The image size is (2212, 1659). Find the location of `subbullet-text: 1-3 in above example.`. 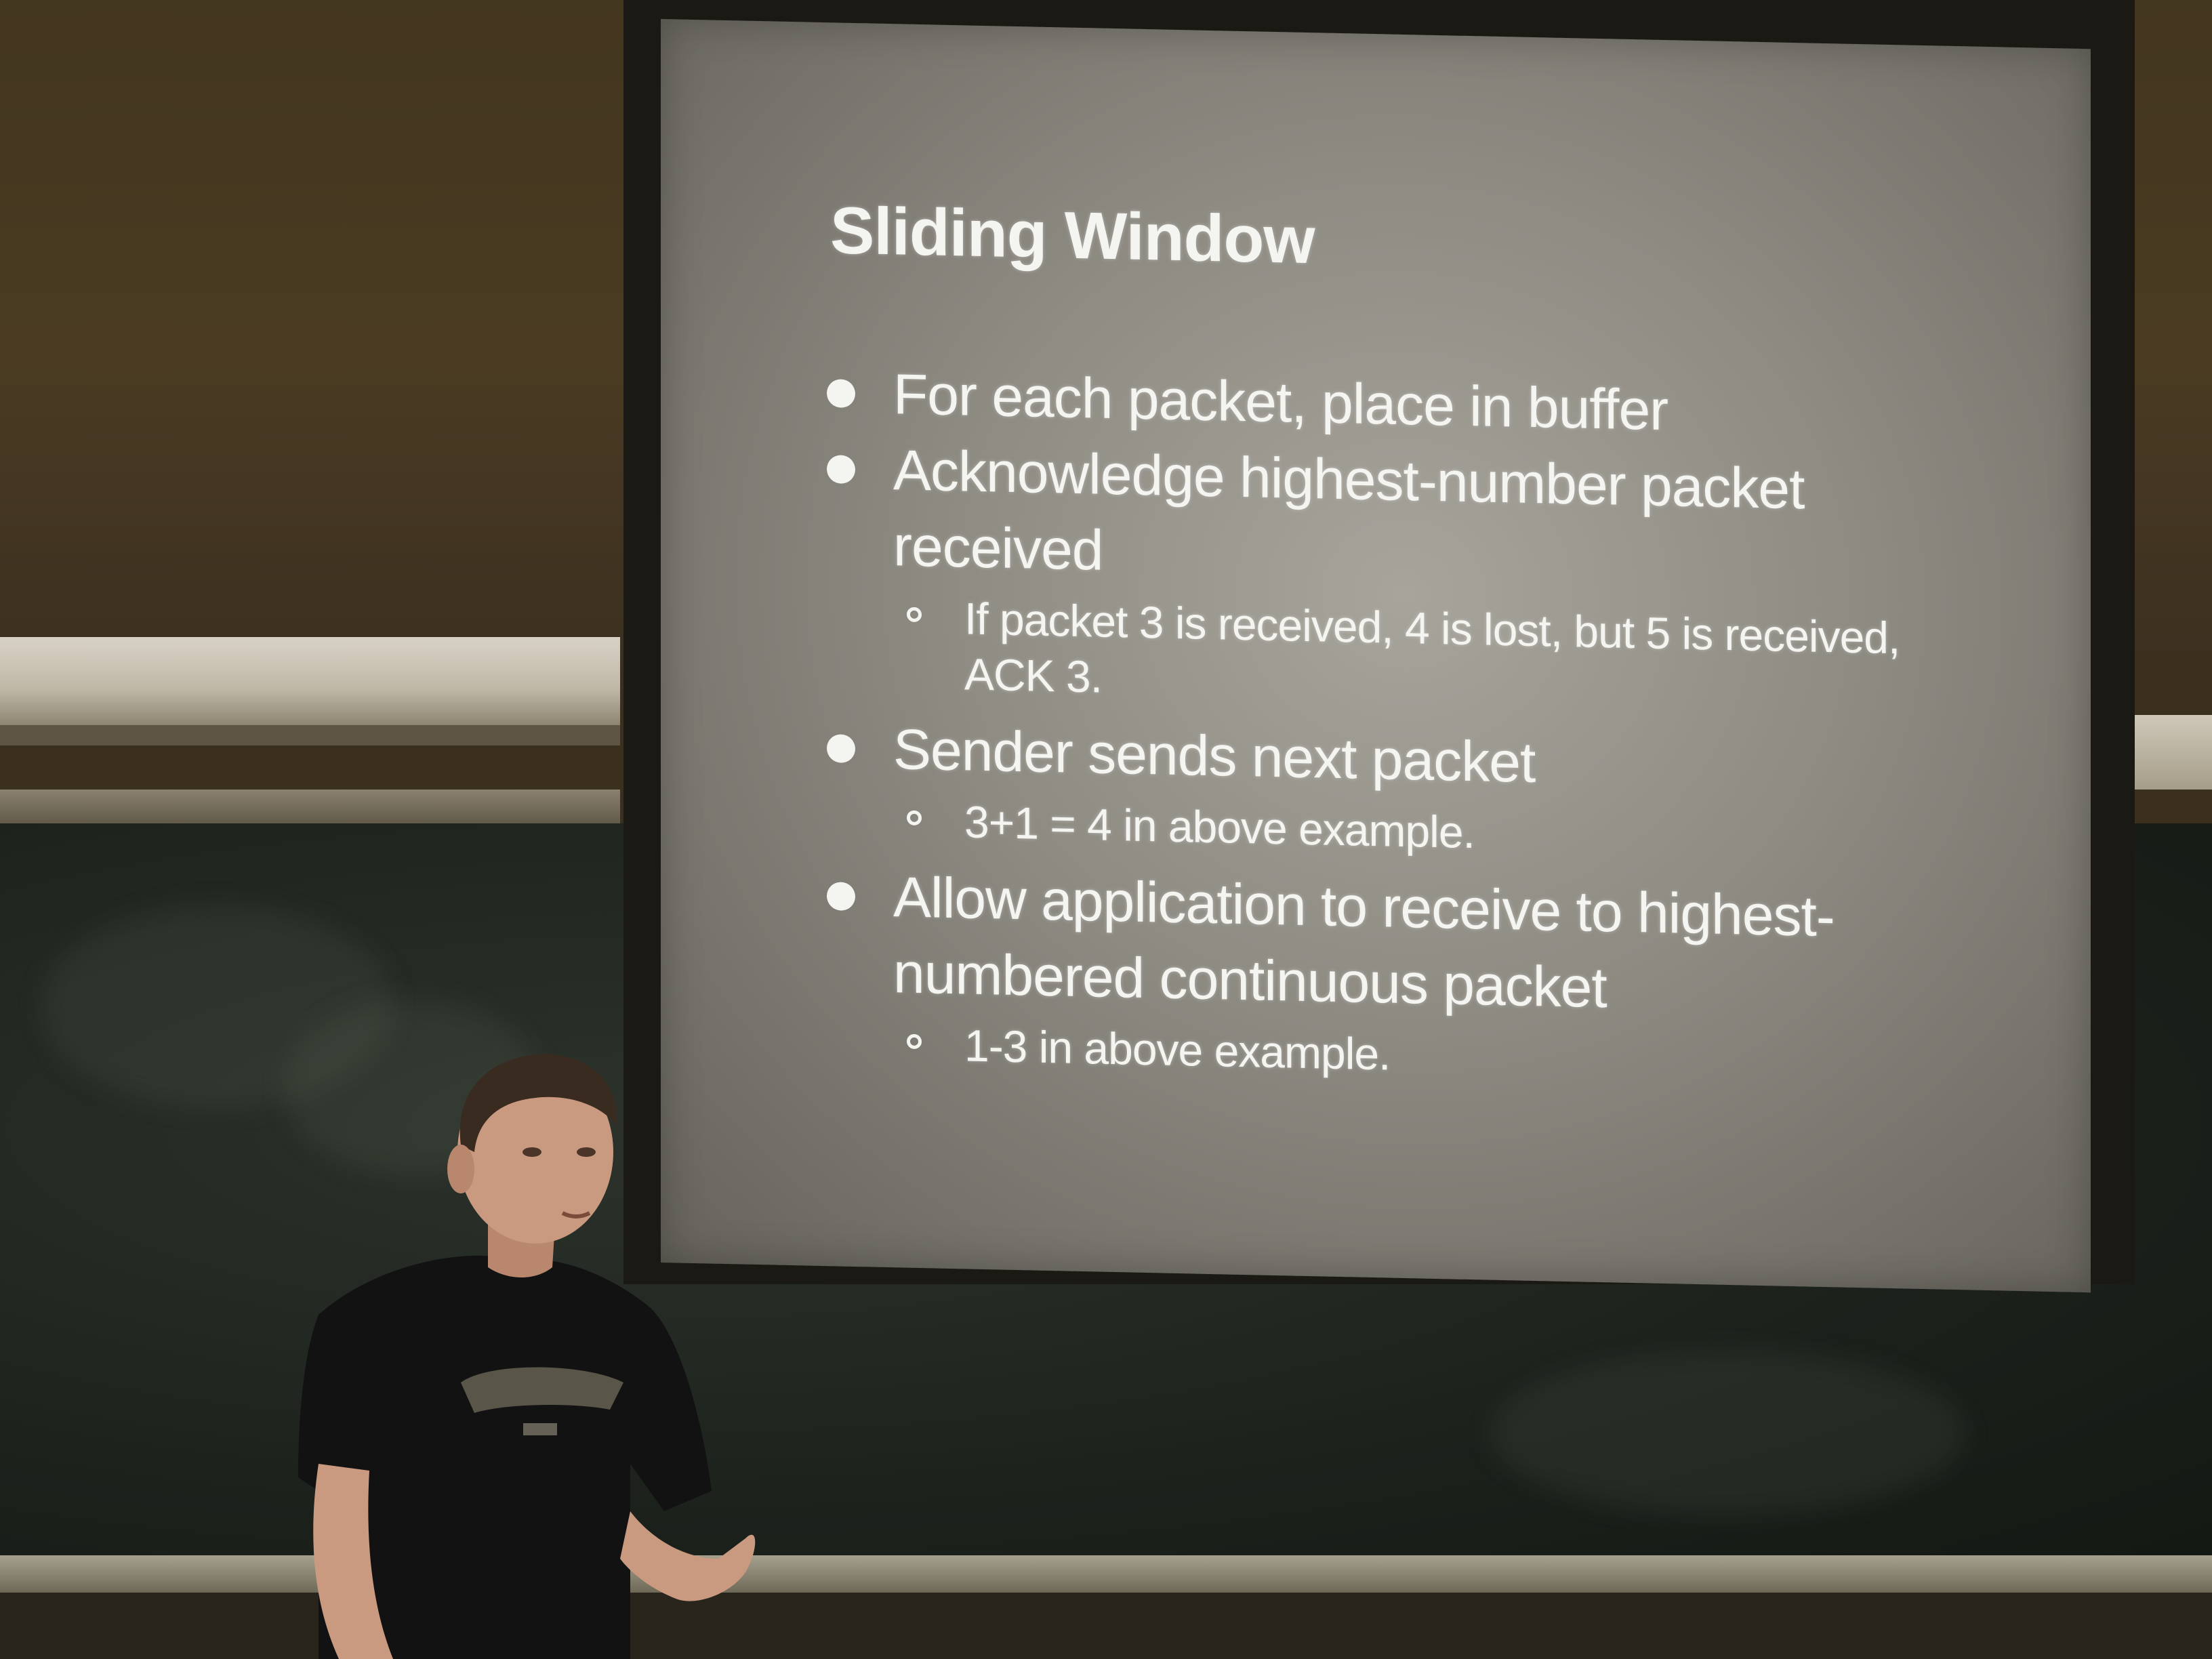

subbullet-text: 1-3 in above example. is located at coordinates (1177, 1050).